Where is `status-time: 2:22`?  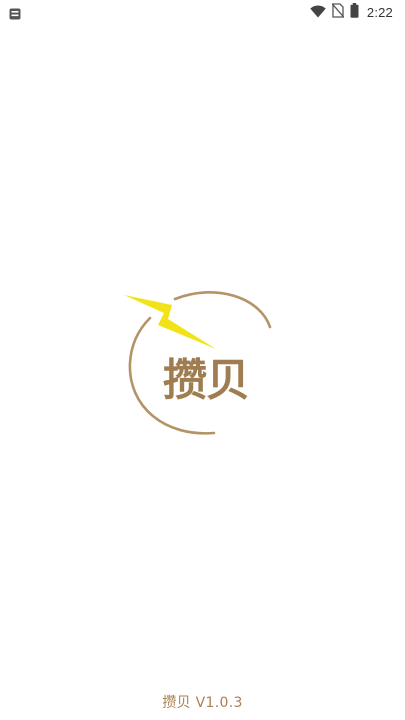
status-time: 2:22 is located at coordinates (379, 12).